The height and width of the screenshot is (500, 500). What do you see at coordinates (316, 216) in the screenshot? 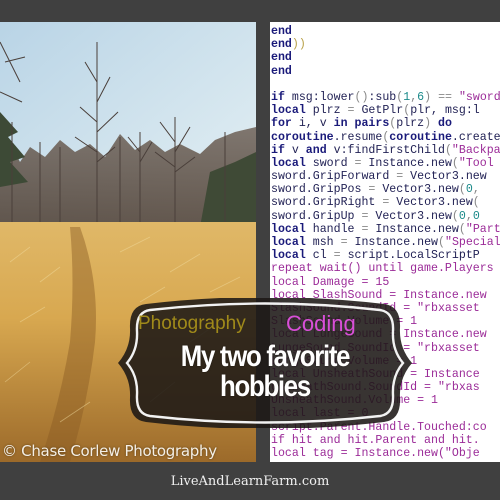
I see `code-token: sword.GripUp` at bounding box center [316, 216].